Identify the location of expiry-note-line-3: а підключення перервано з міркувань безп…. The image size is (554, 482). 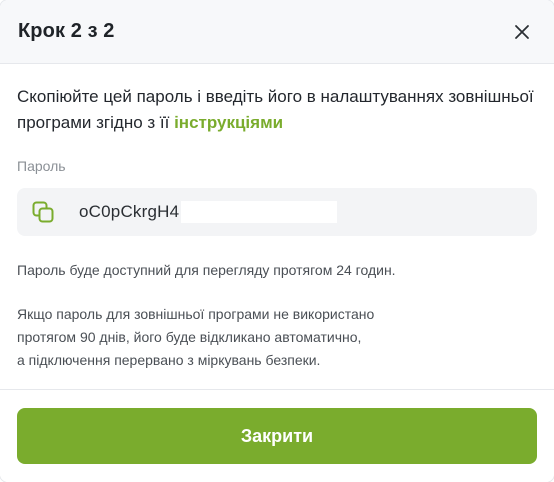
(169, 360).